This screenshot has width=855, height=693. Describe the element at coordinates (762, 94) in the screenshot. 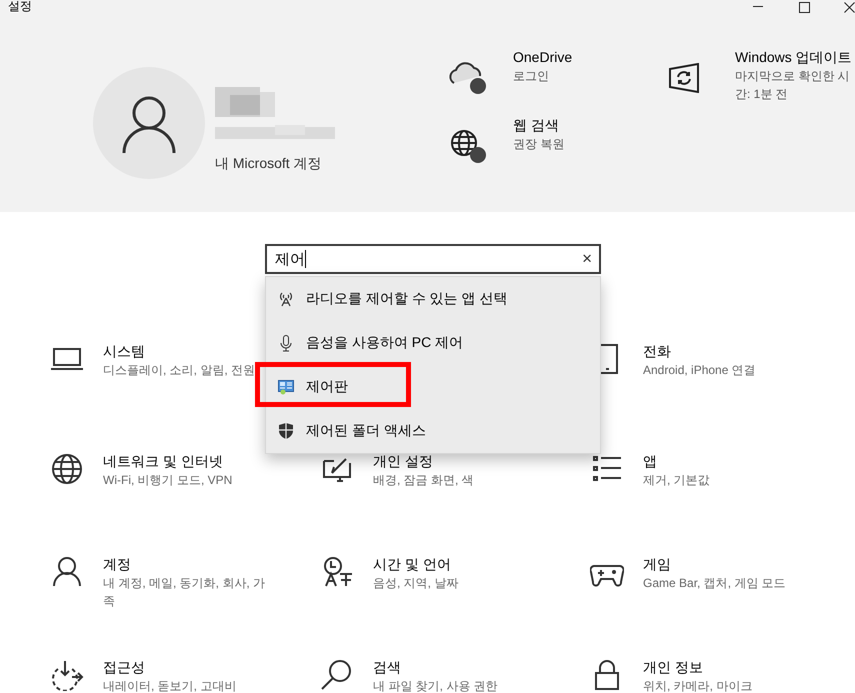

I see `shortcut-description: 간: 1분 전` at that location.